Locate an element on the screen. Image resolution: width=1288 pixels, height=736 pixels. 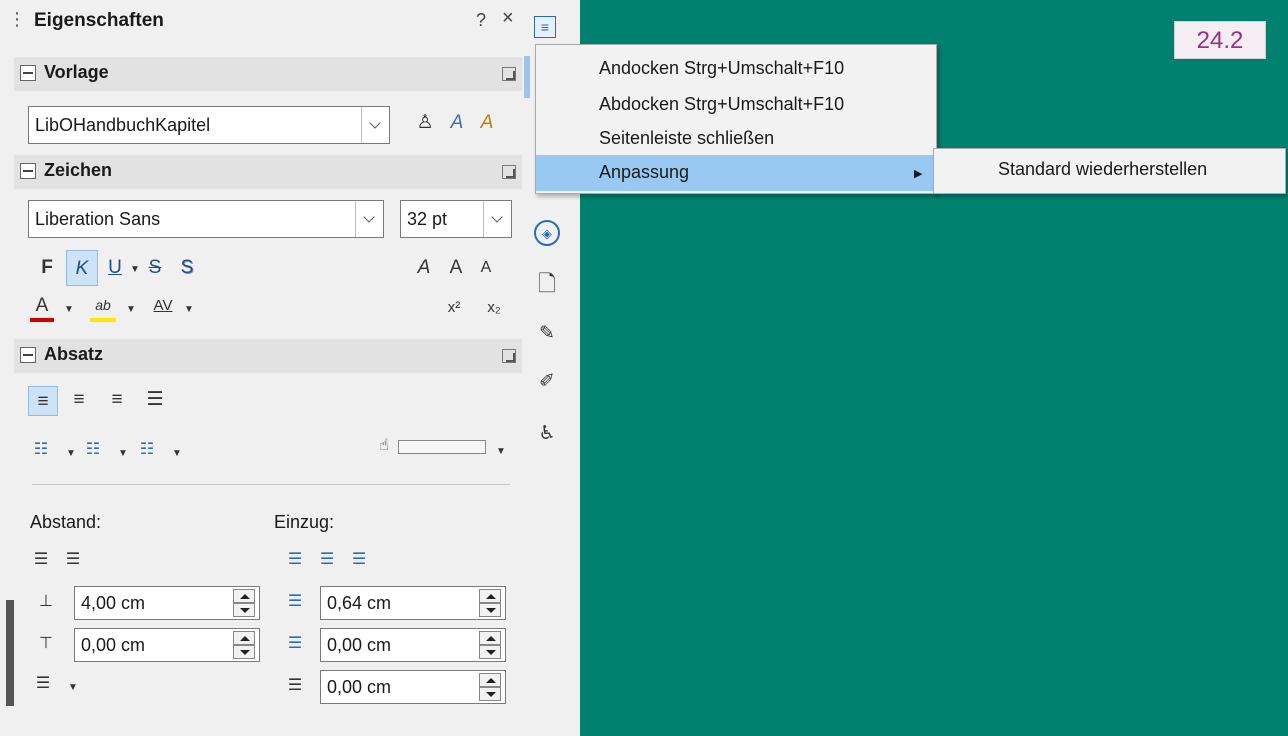
align-center-button: ≡ is located at coordinates (79, 400).